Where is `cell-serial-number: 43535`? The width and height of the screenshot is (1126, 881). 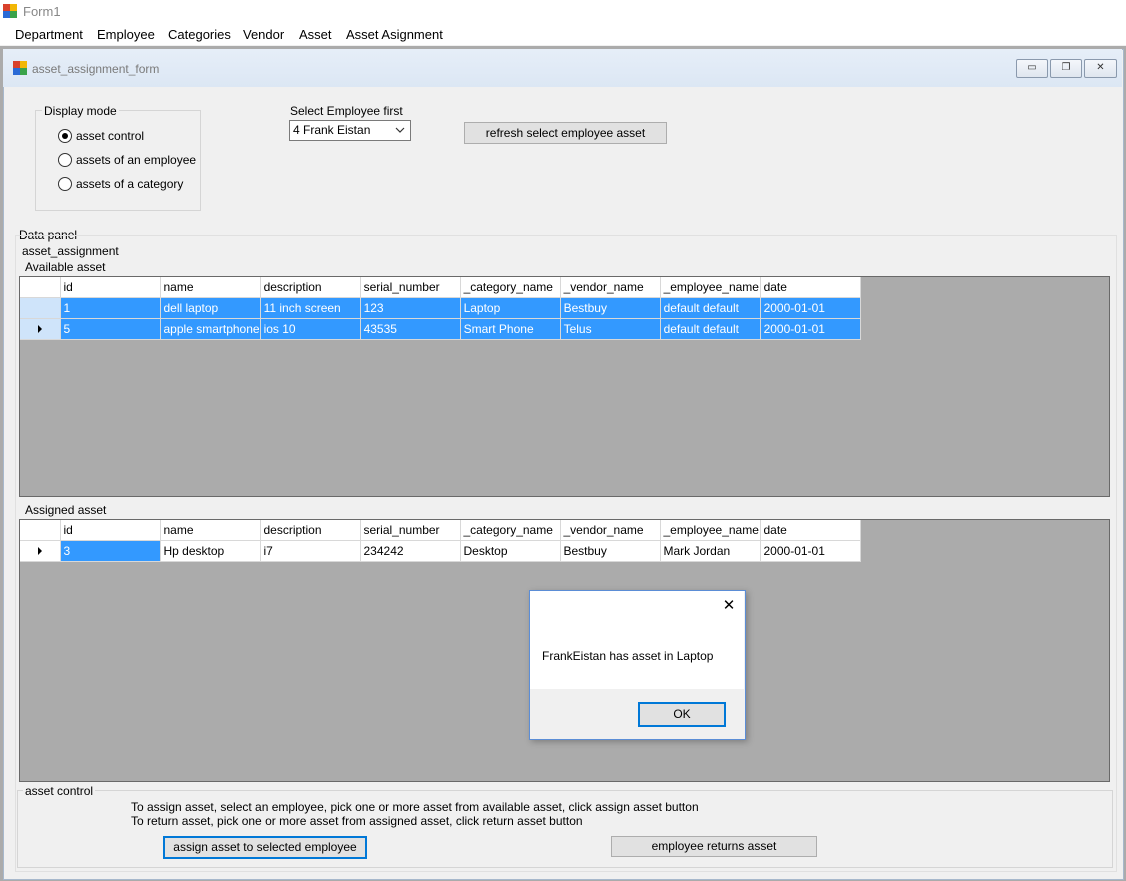
cell-serial-number: 43535 is located at coordinates (410, 329).